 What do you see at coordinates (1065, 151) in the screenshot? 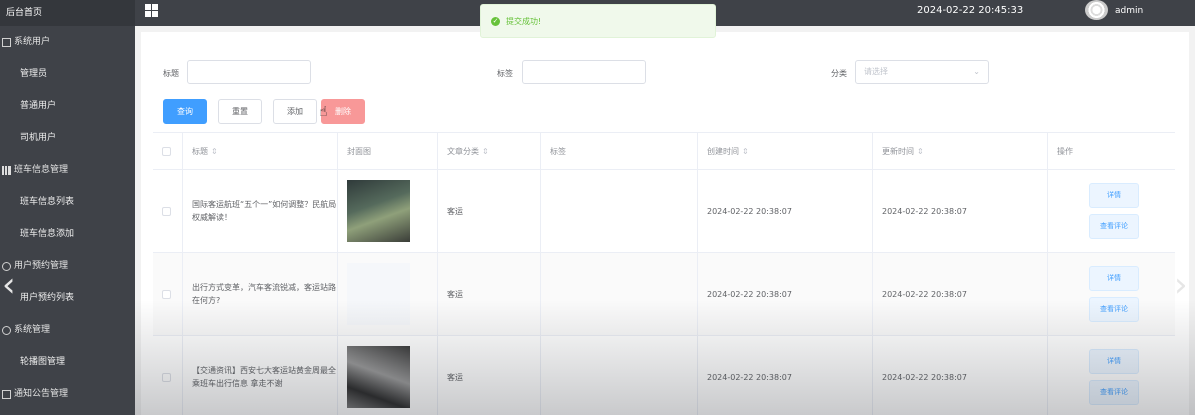
I see `column-header-label: 操作` at bounding box center [1065, 151].